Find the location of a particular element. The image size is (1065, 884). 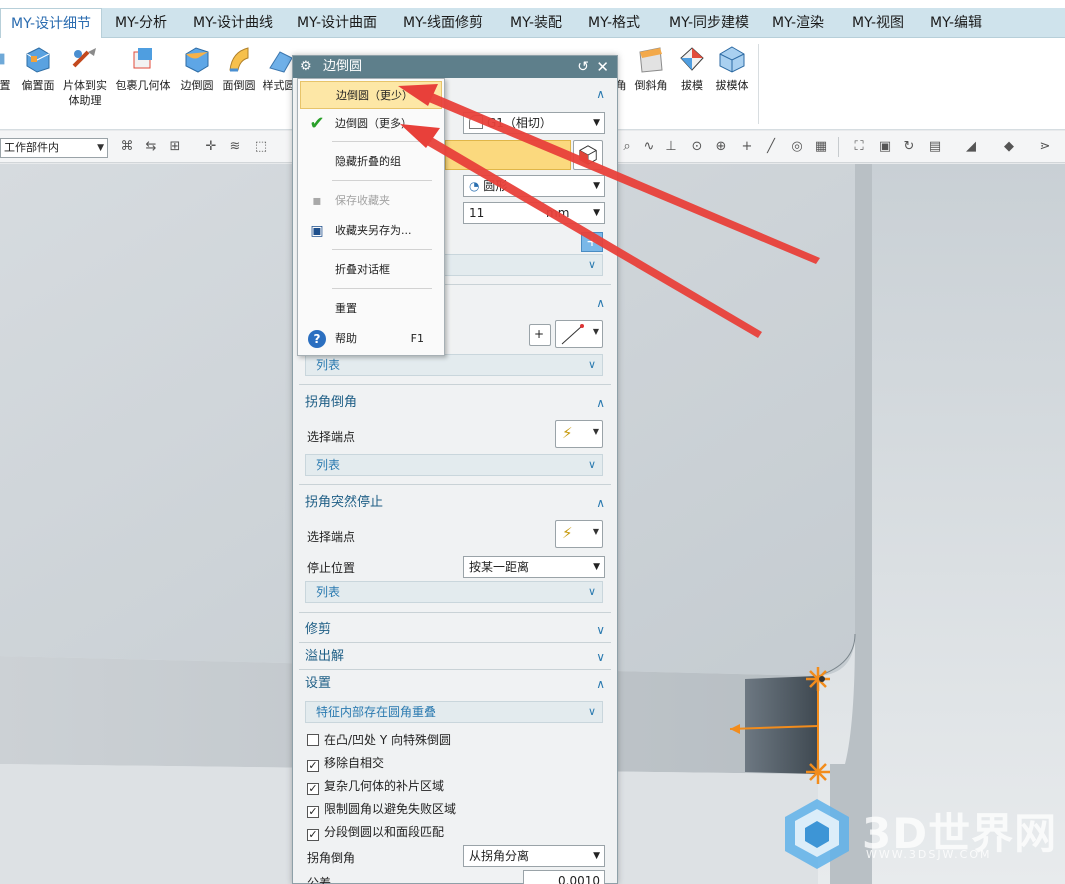

zoom-icon: ⌕ is located at coordinates (627, 147).